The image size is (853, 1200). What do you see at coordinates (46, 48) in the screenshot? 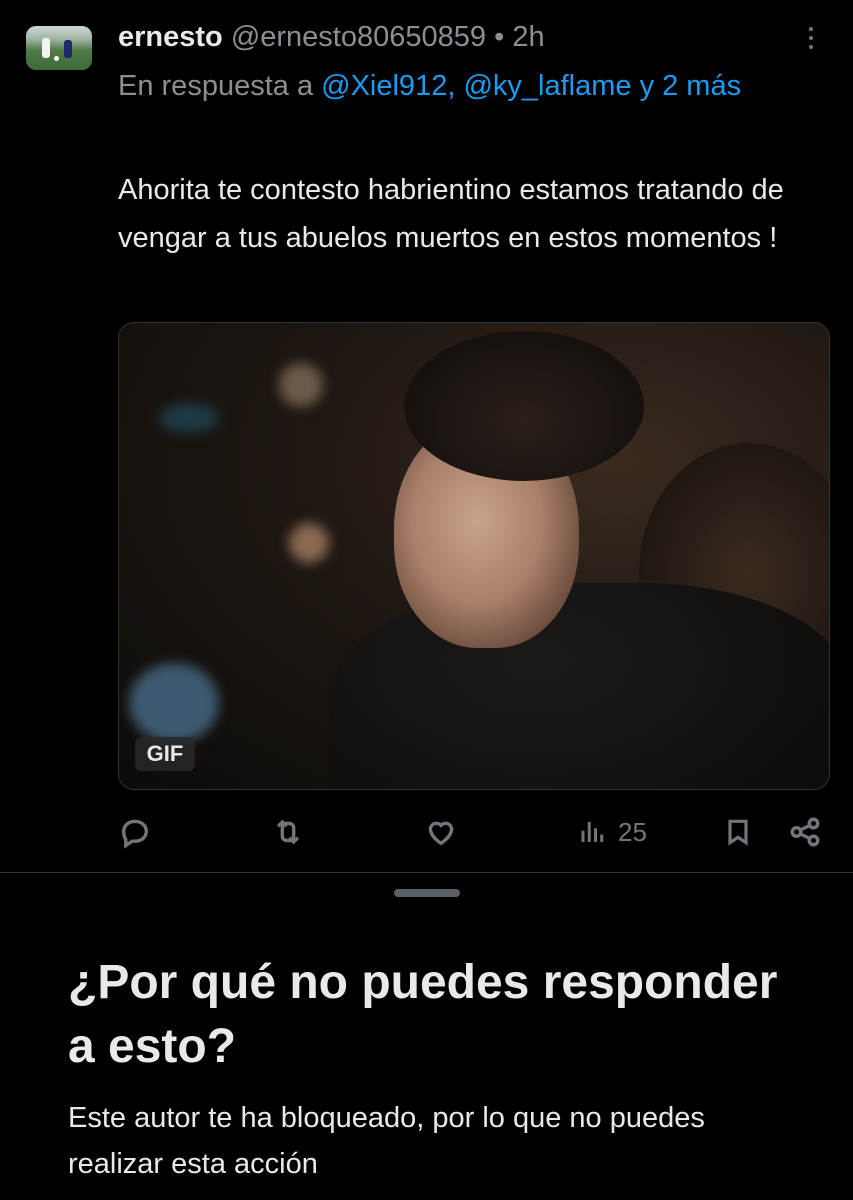
I see `avatar-player-white` at bounding box center [46, 48].